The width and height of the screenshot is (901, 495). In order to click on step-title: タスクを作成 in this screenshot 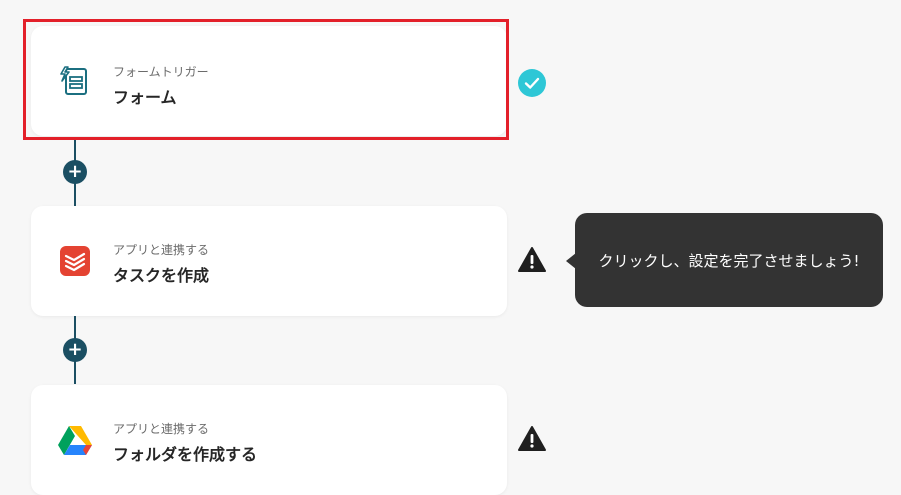, I will do `click(161, 275)`.